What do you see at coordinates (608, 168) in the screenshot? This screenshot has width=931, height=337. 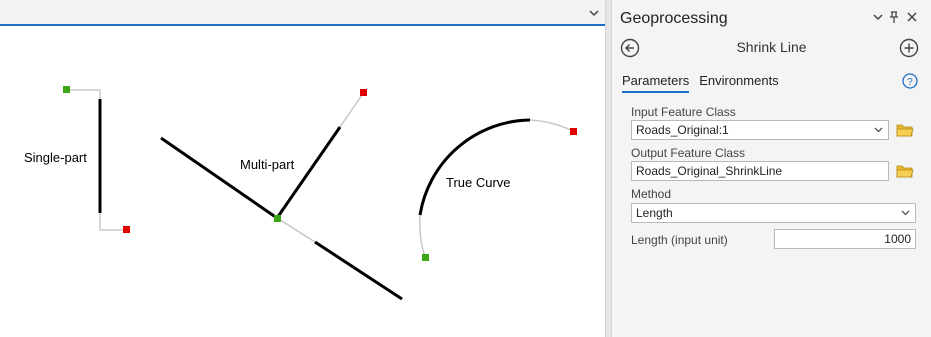 I see `pane-splitter` at bounding box center [608, 168].